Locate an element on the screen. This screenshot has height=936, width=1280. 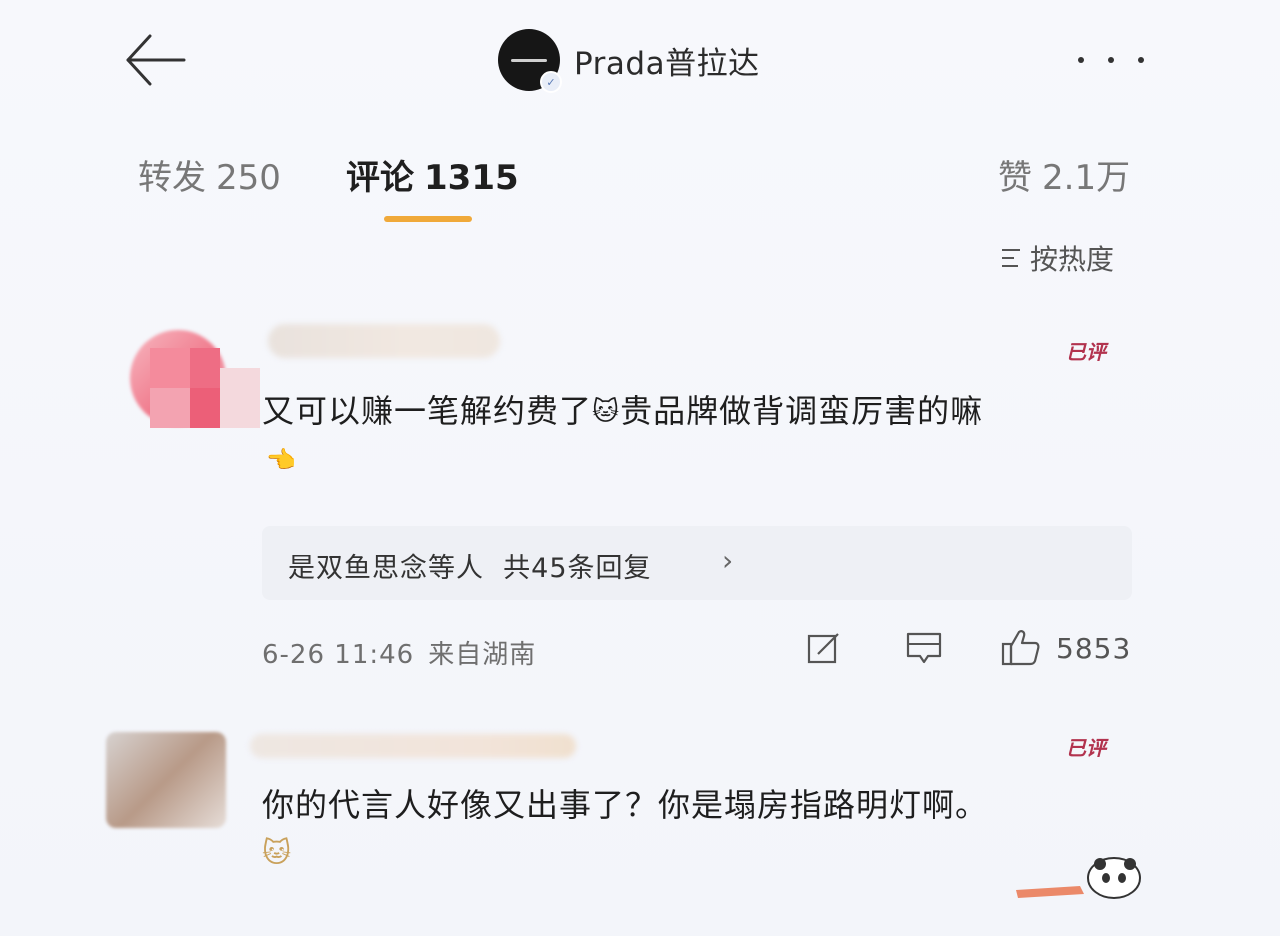
verified-icon: ✓ is located at coordinates (551, 82).